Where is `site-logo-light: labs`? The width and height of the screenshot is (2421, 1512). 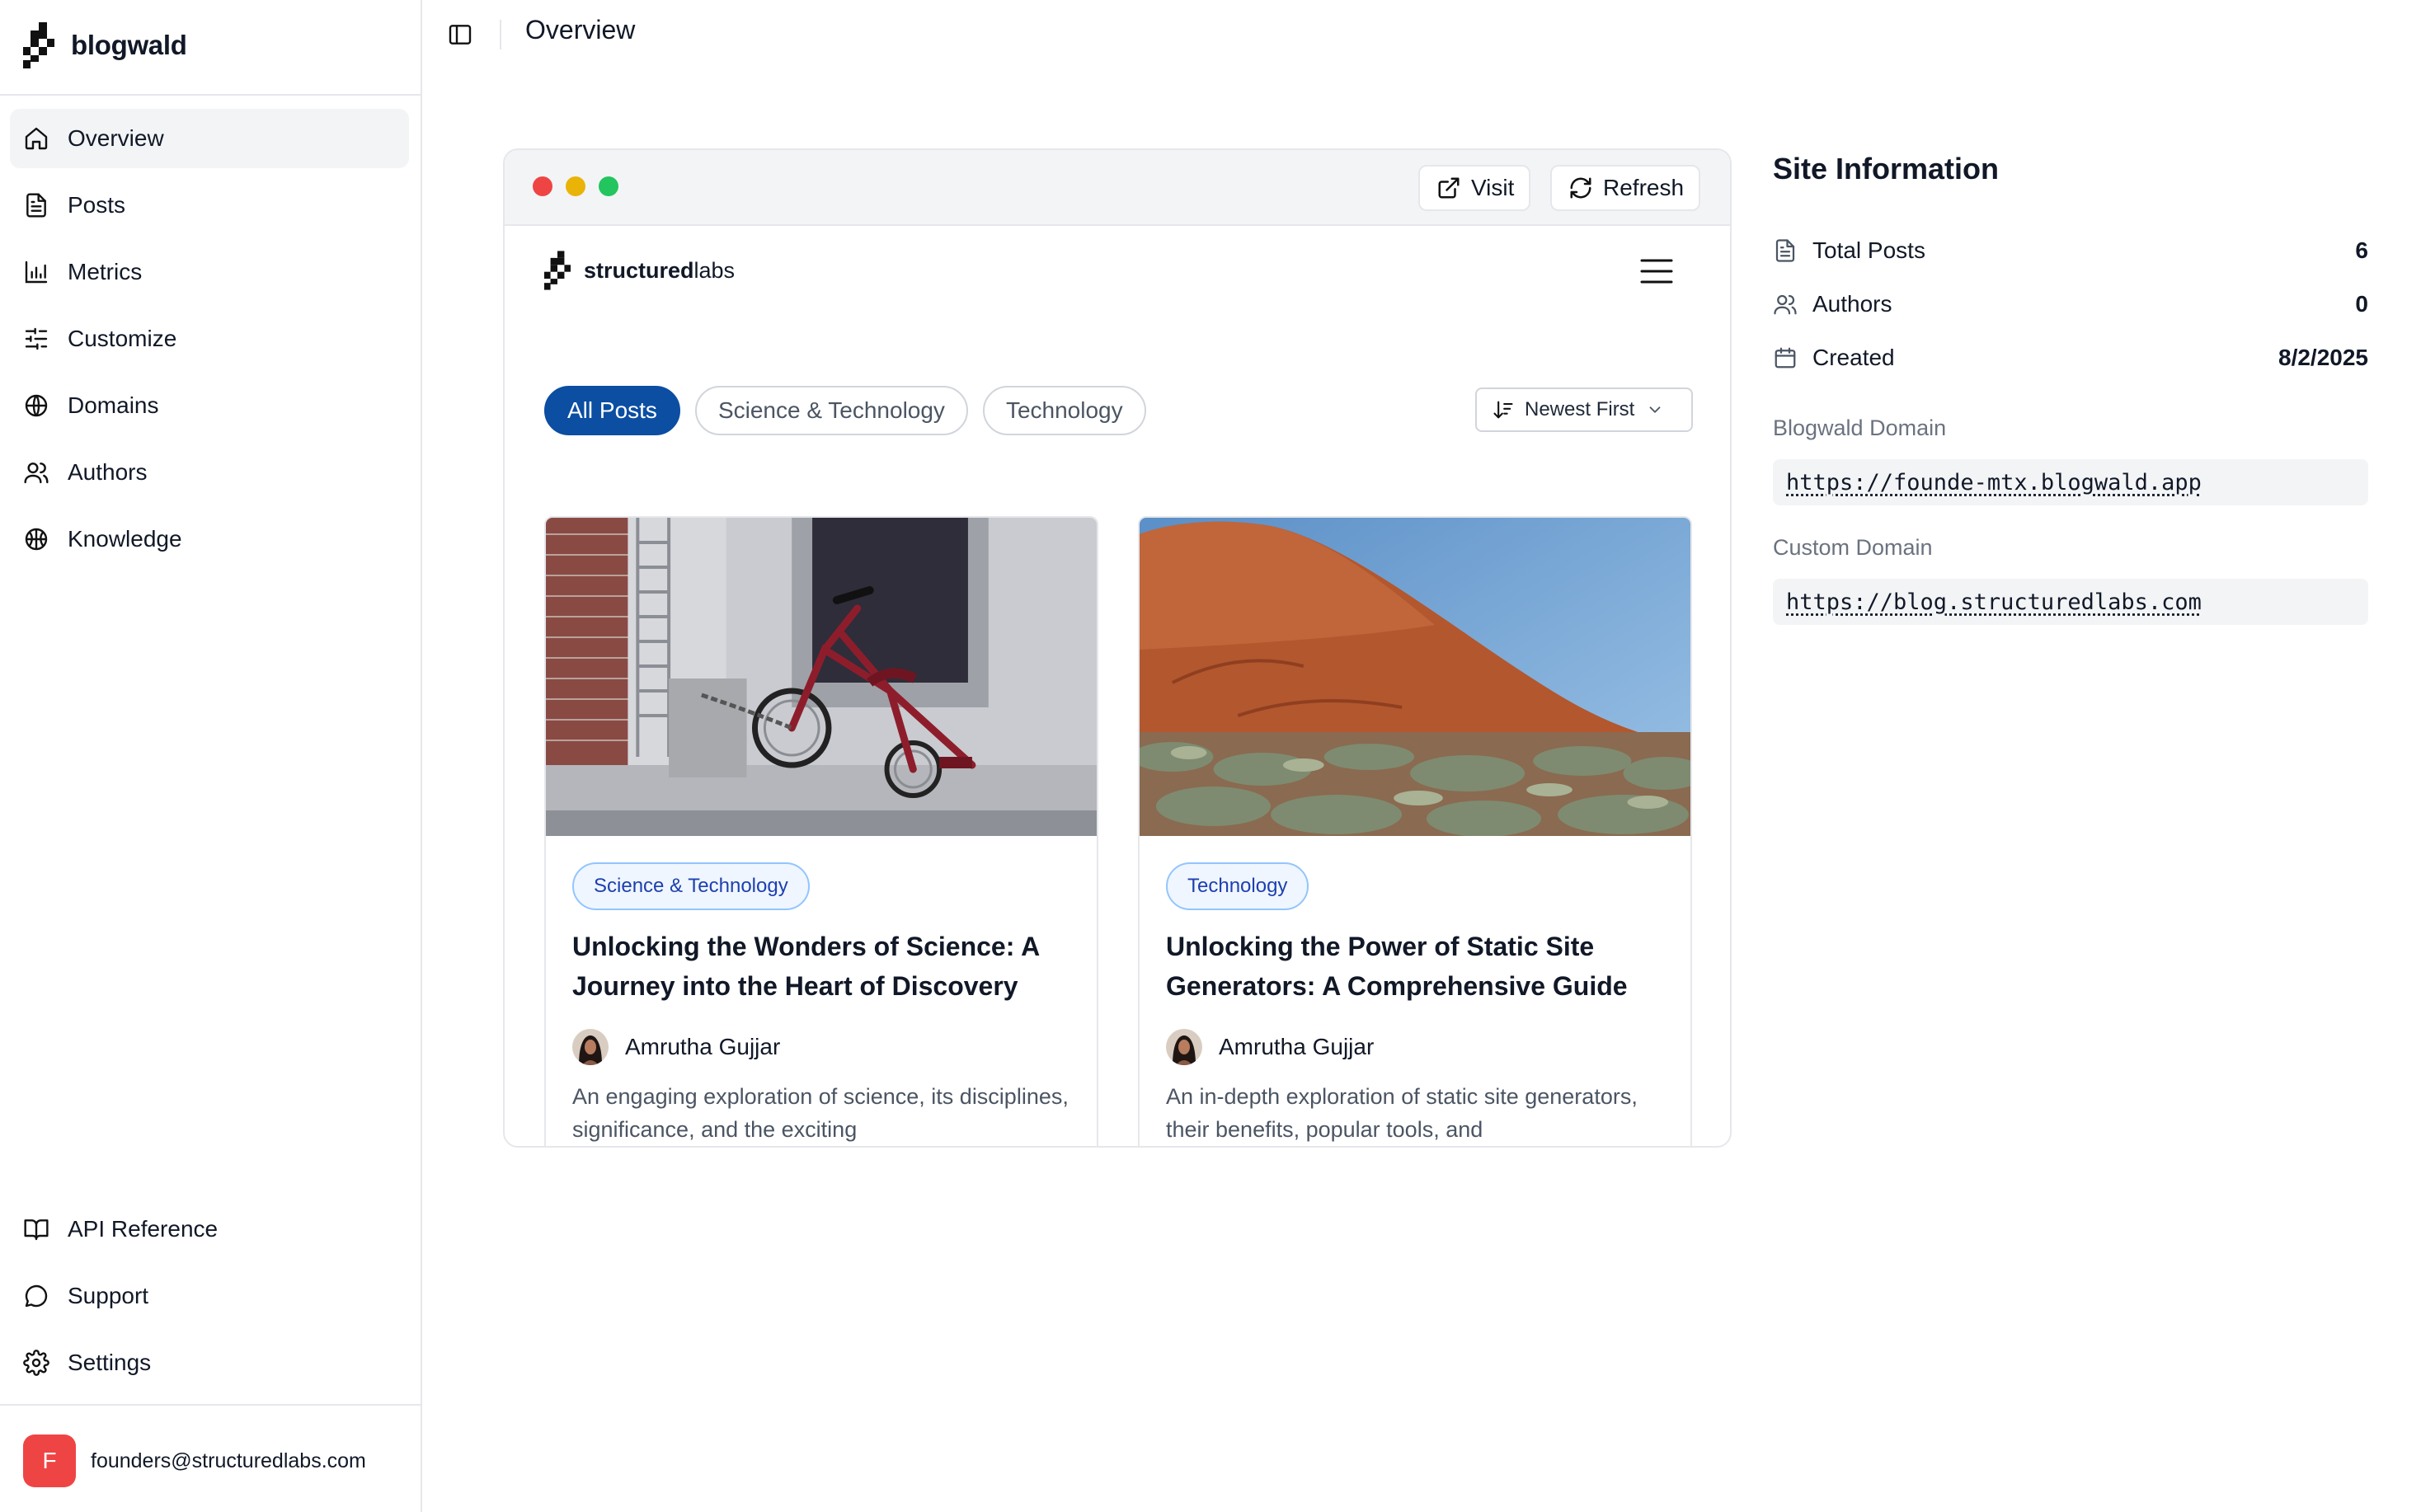 site-logo-light: labs is located at coordinates (715, 270).